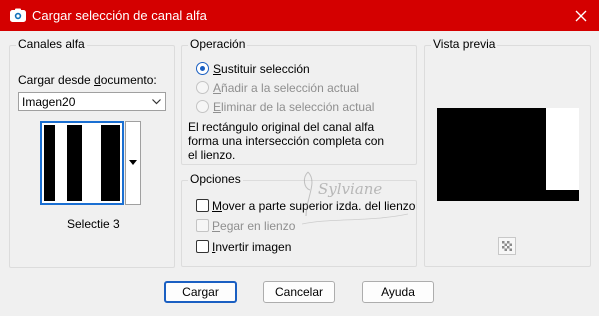 This screenshot has width=599, height=316. I want to click on preview-image-highlight, so click(562, 149).